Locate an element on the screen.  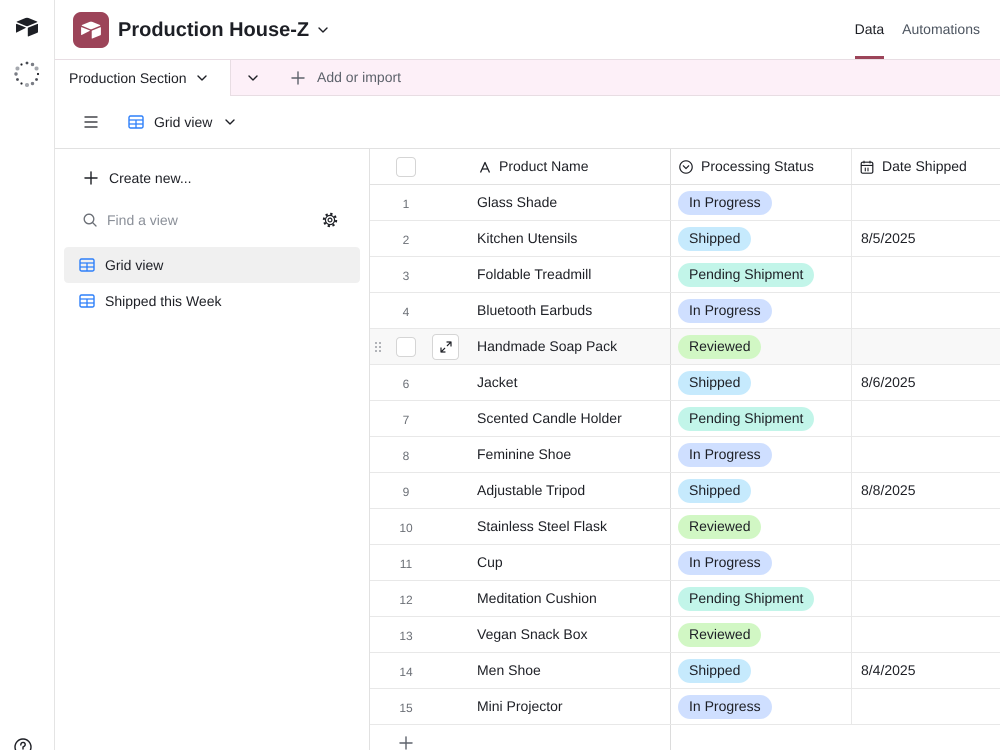
letter-a-icon is located at coordinates (485, 166).